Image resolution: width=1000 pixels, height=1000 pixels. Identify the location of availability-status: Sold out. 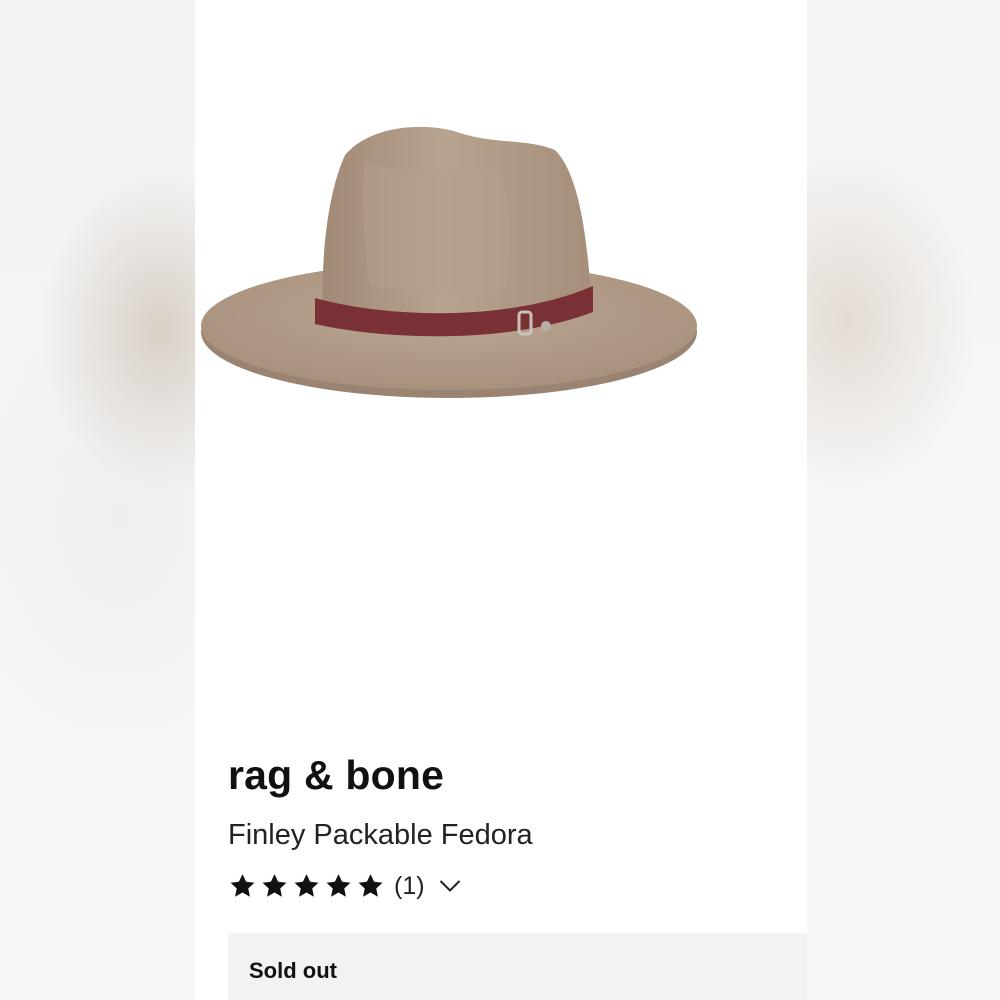
(517, 966).